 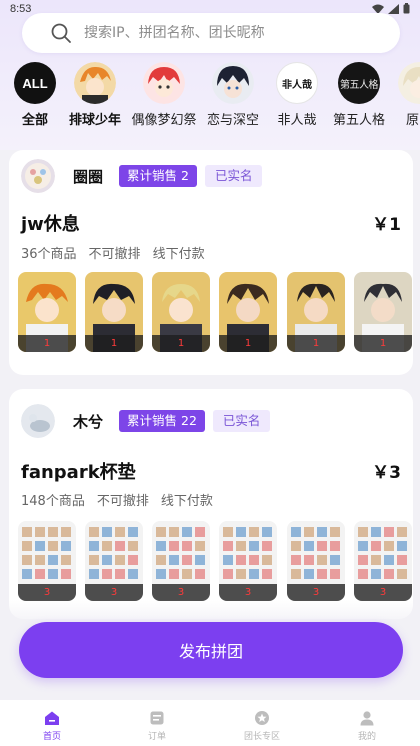 What do you see at coordinates (262, 726) in the screenshot?
I see `tab-leader-zone: 团长专区` at bounding box center [262, 726].